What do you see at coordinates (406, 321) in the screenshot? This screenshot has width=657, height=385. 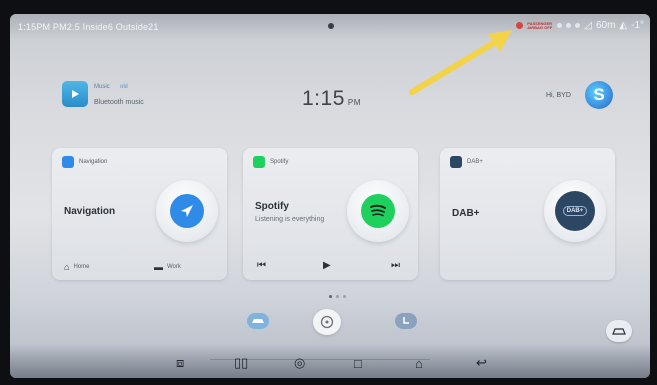 I see `seat-quick-icon` at bounding box center [406, 321].